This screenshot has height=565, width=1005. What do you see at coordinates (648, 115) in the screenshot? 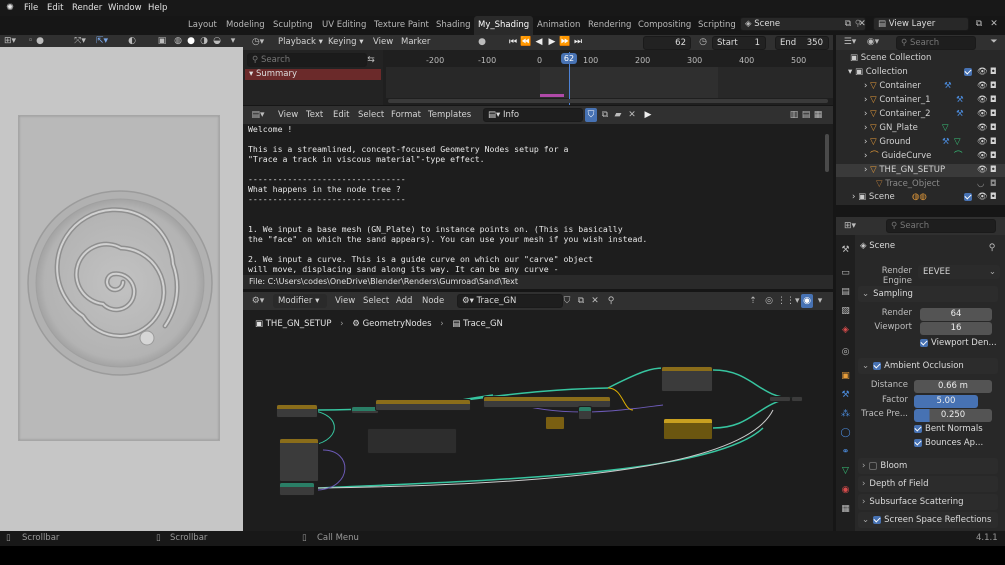
I see `run-script-icon: ▶` at bounding box center [648, 115].